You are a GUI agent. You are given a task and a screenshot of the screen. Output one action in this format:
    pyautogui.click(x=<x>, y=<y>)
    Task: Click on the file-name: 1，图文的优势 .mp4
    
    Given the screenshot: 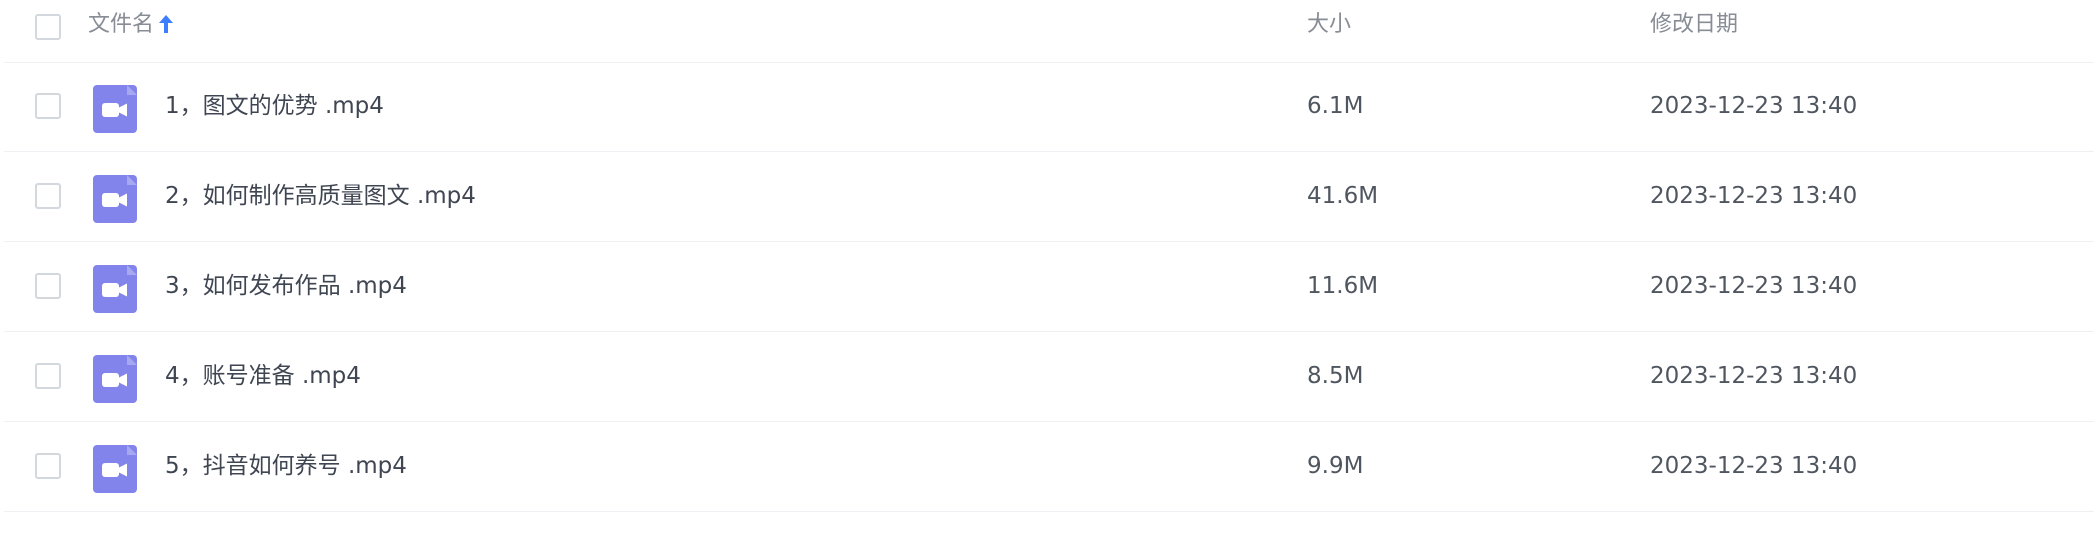 What is the action you would take?
    pyautogui.click(x=274, y=106)
    